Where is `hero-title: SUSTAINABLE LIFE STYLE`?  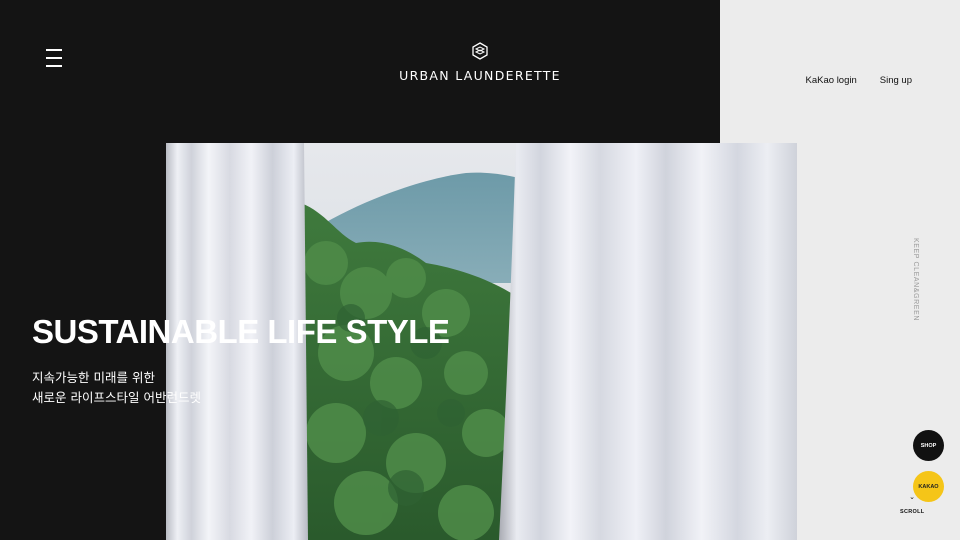 hero-title: SUSTAINABLE LIFE STYLE is located at coordinates (241, 331).